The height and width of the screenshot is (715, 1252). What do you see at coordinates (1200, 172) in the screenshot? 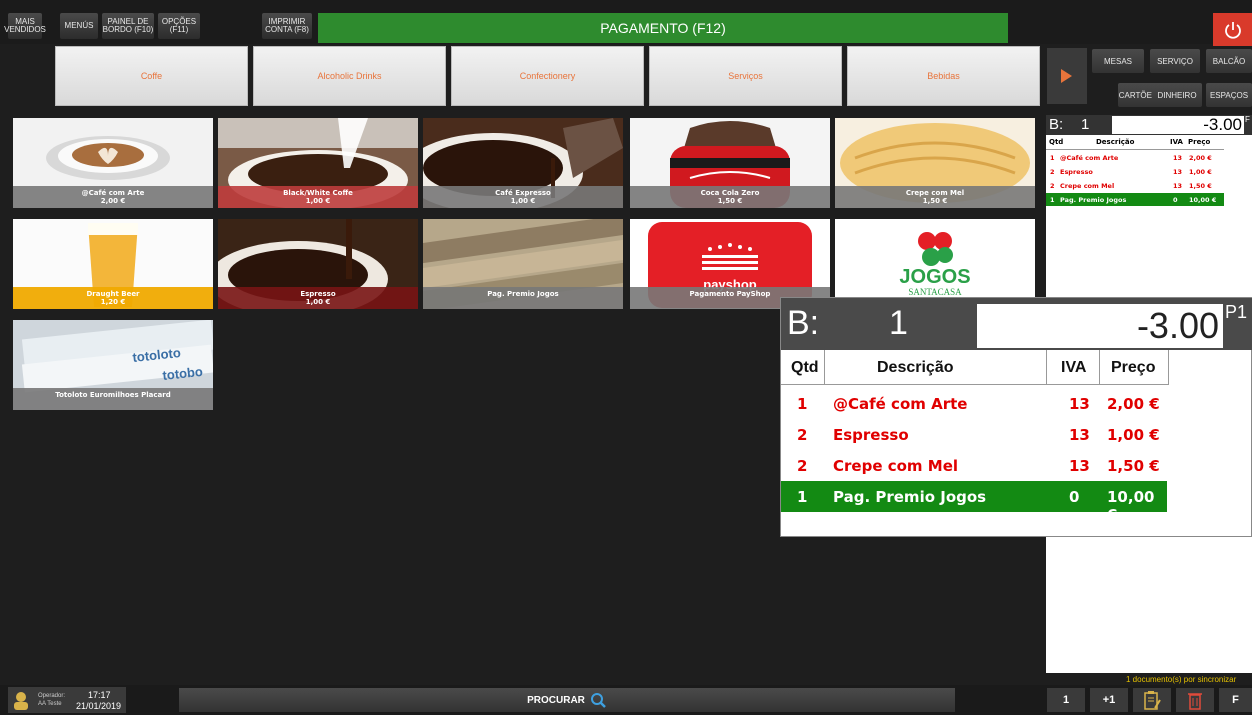
I see `line-preco: 1,00 €` at bounding box center [1200, 172].